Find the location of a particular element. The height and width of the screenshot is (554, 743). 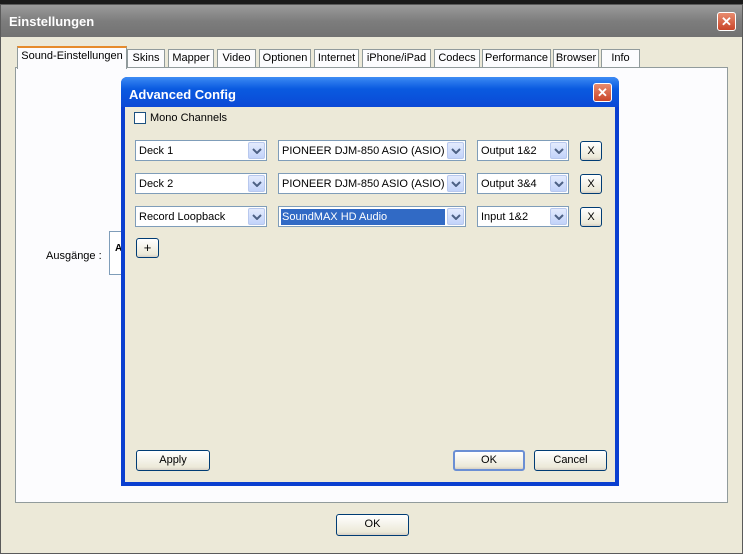

ausgaenge-label: Ausgänge : is located at coordinates (74, 256).